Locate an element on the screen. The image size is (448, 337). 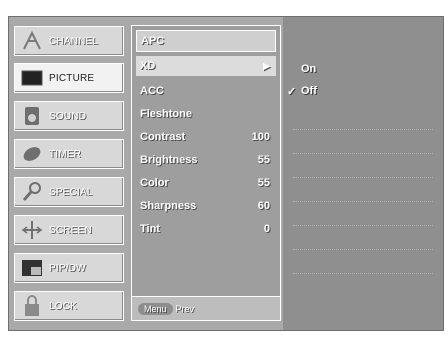
category-channel: CHANNEL is located at coordinates (69, 41).